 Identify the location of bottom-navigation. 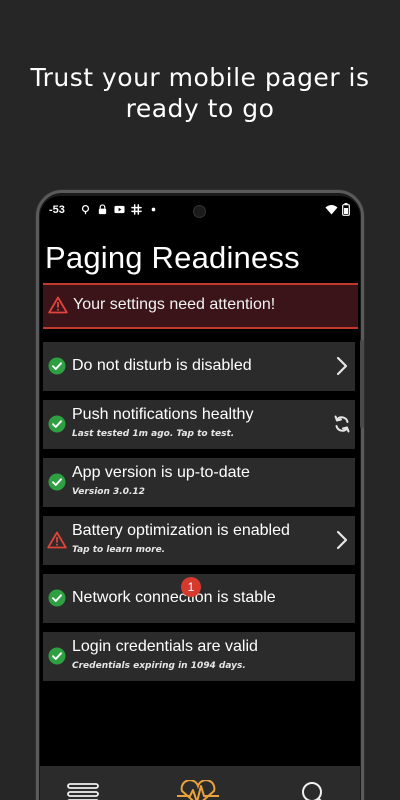
(200, 783).